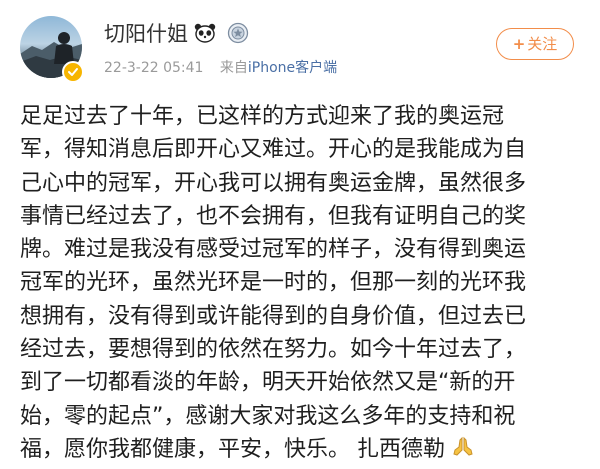 This screenshot has height=469, width=600. Describe the element at coordinates (273, 283) in the screenshot. I see `post-line: 冠军的光环，虽然光环是一时的，但那一刻的光环我` at that location.